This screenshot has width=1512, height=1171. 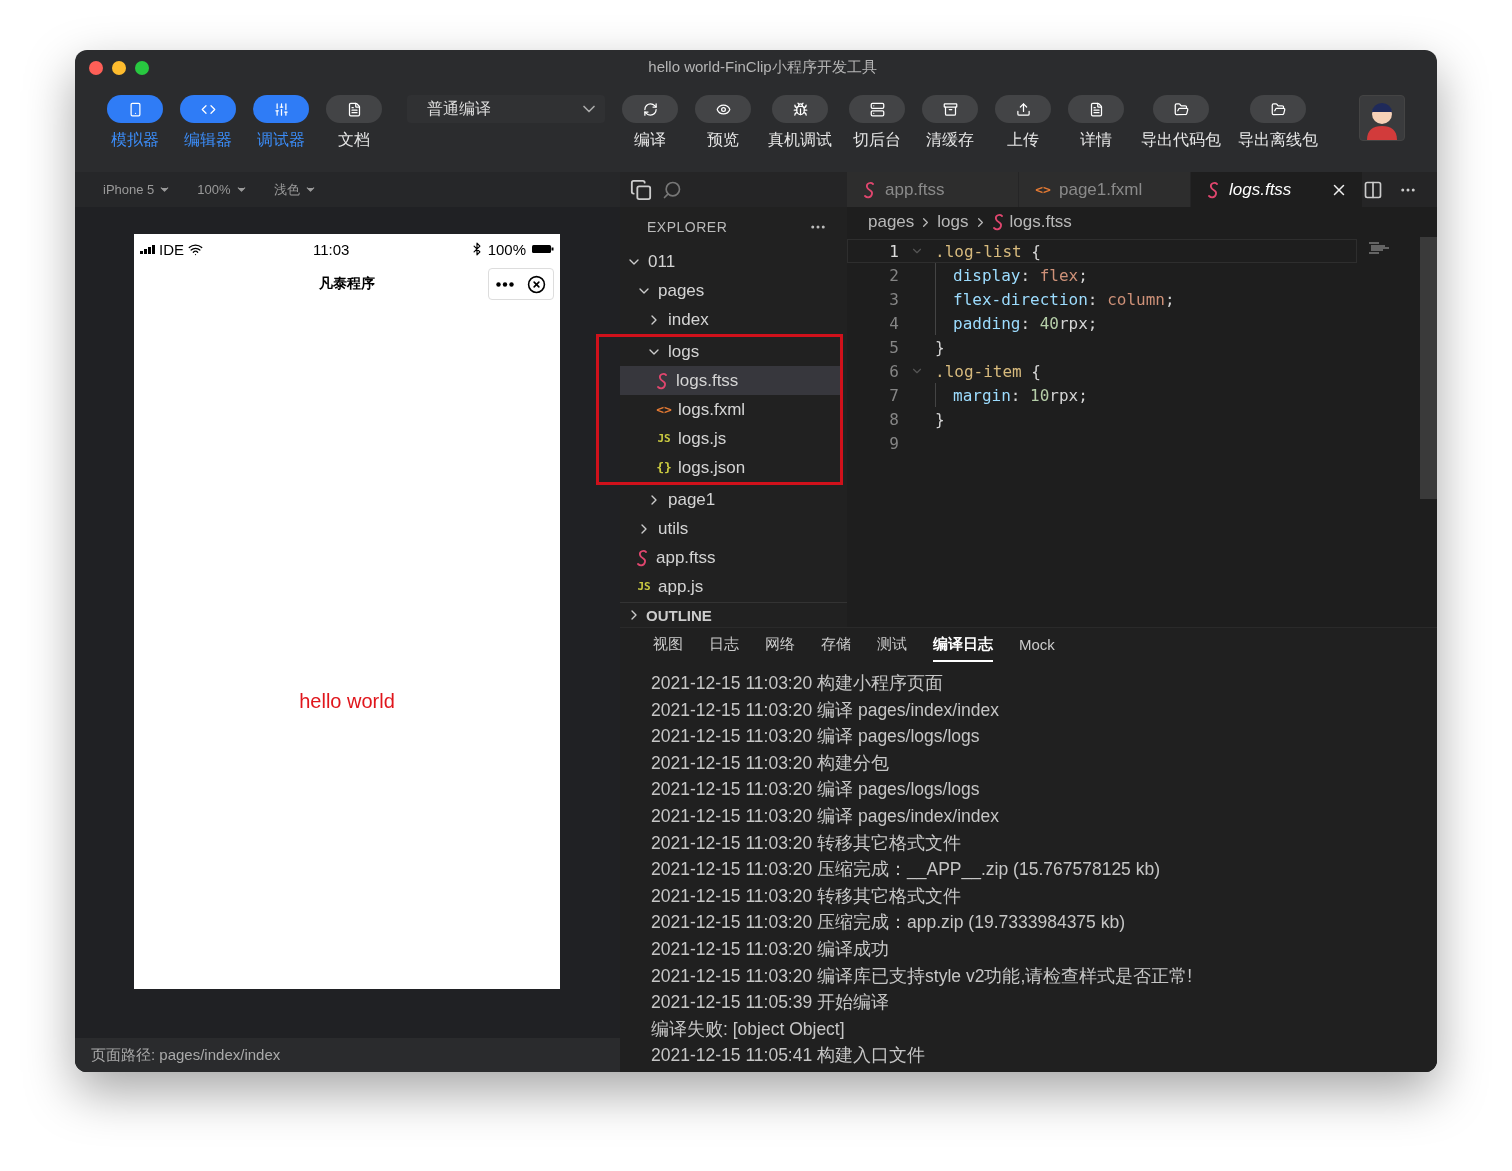 What do you see at coordinates (893, 251) in the screenshot?
I see `line-number: 1` at bounding box center [893, 251].